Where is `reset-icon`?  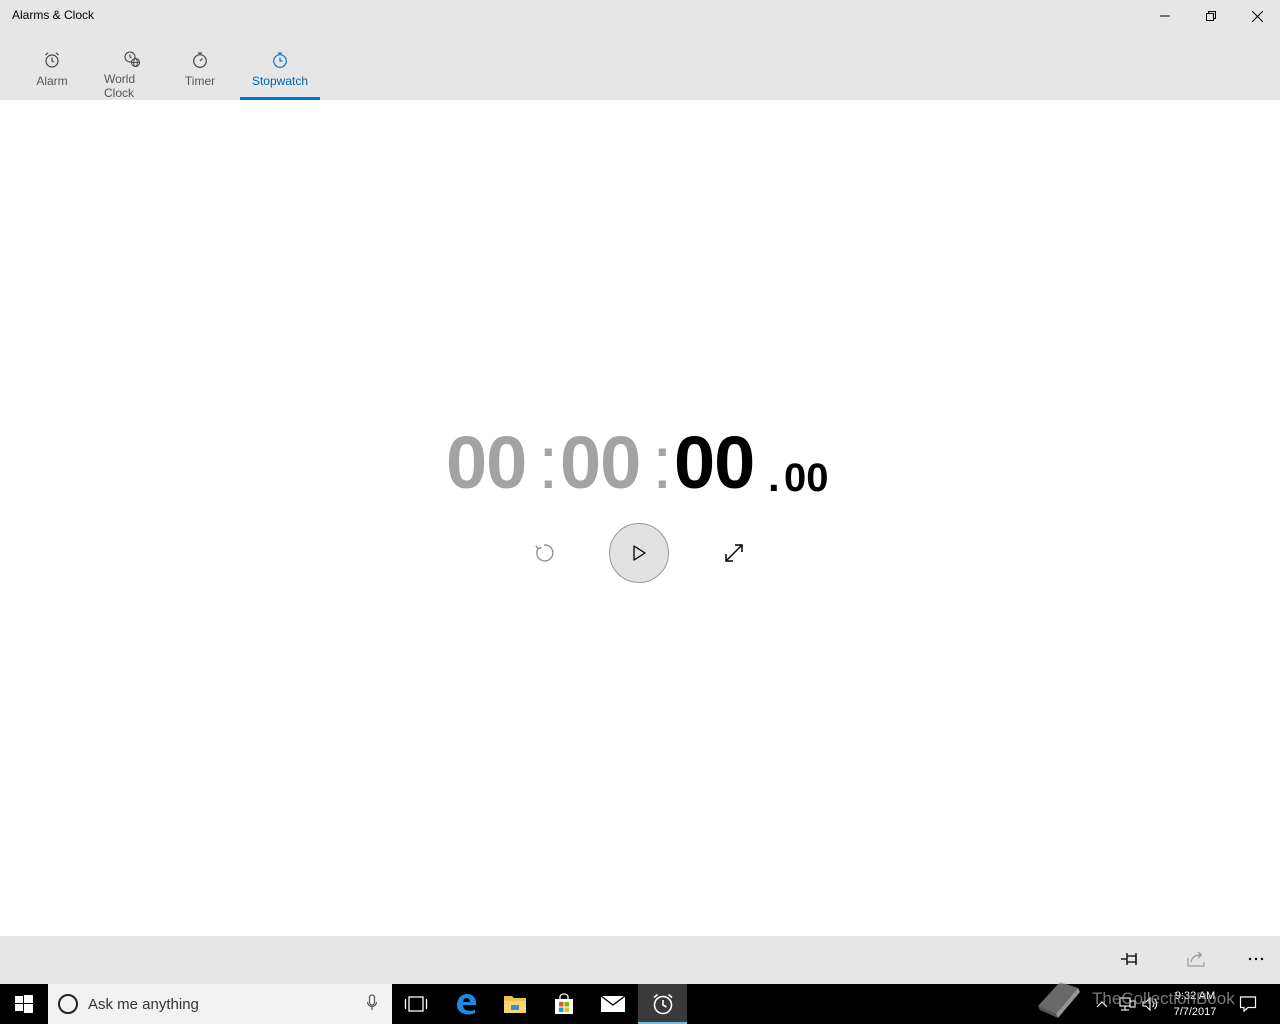
reset-icon is located at coordinates (544, 553).